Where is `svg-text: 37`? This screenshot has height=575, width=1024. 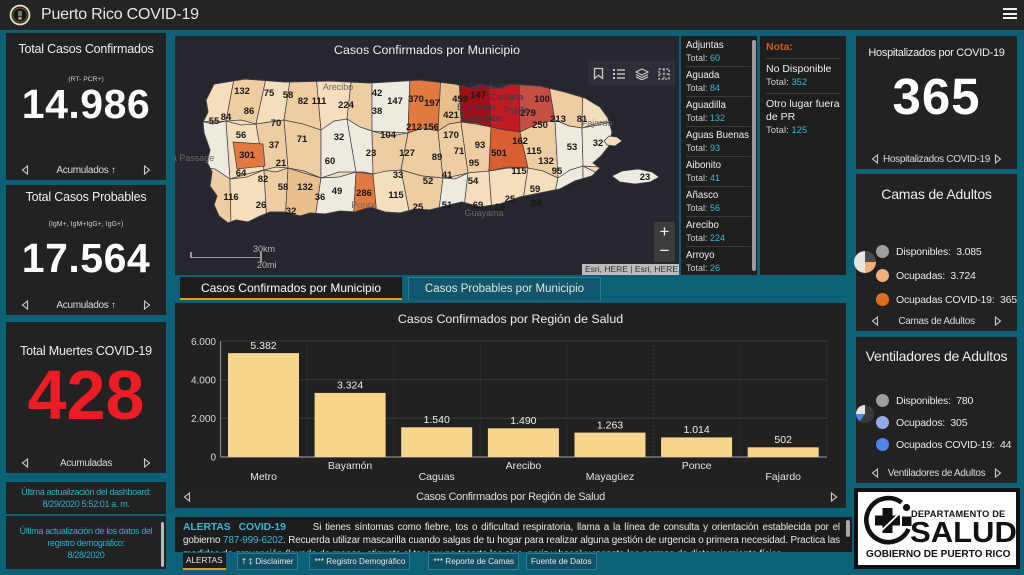
svg-text: 37 is located at coordinates (274, 145).